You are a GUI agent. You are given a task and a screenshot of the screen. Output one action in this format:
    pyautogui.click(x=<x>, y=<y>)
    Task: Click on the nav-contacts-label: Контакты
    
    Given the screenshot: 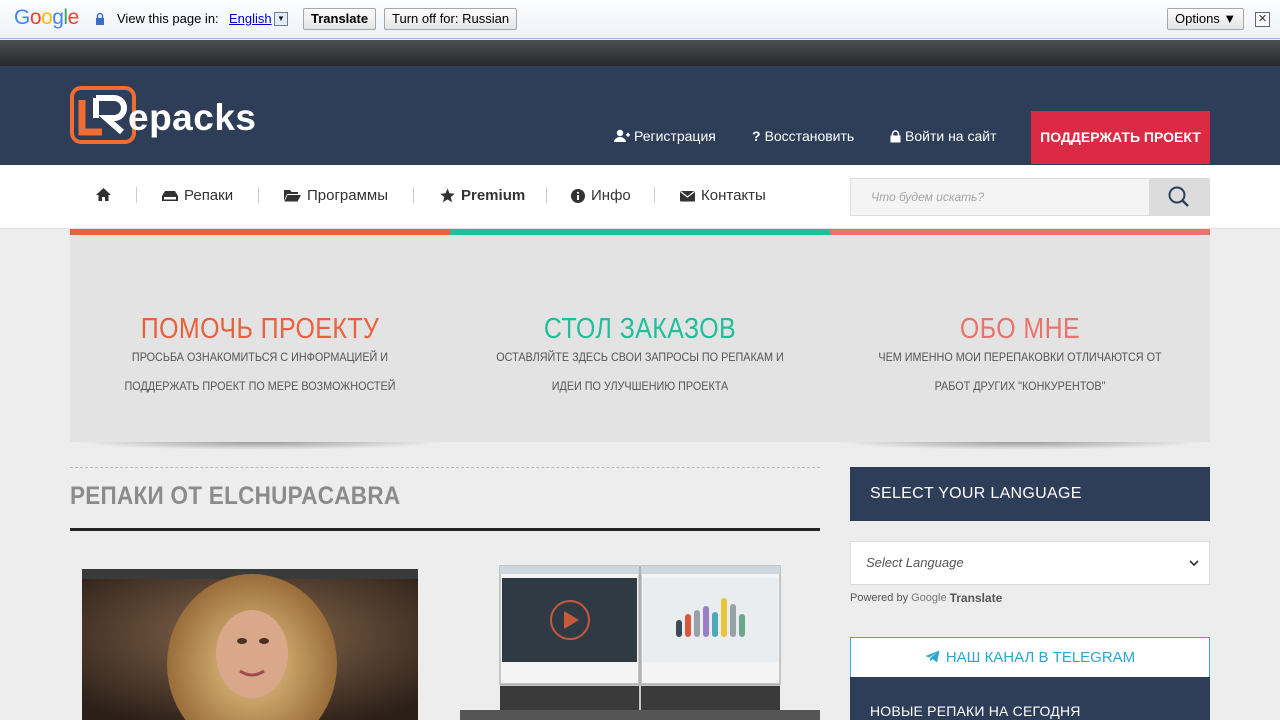 What is the action you would take?
    pyautogui.click(x=733, y=195)
    